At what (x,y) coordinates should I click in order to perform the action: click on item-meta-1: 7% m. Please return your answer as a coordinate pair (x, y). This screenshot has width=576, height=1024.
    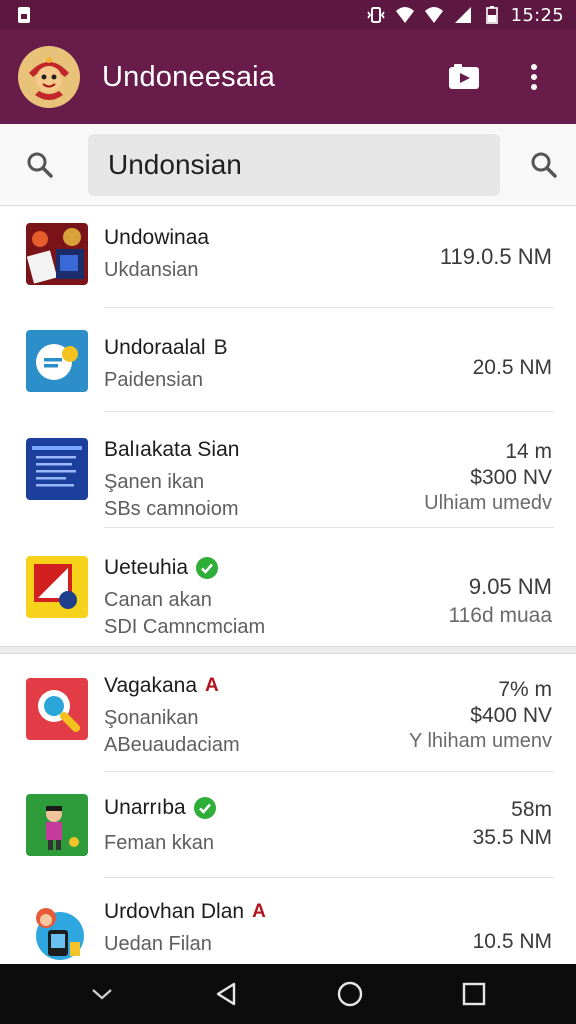
    Looking at the image, I should click on (525, 689).